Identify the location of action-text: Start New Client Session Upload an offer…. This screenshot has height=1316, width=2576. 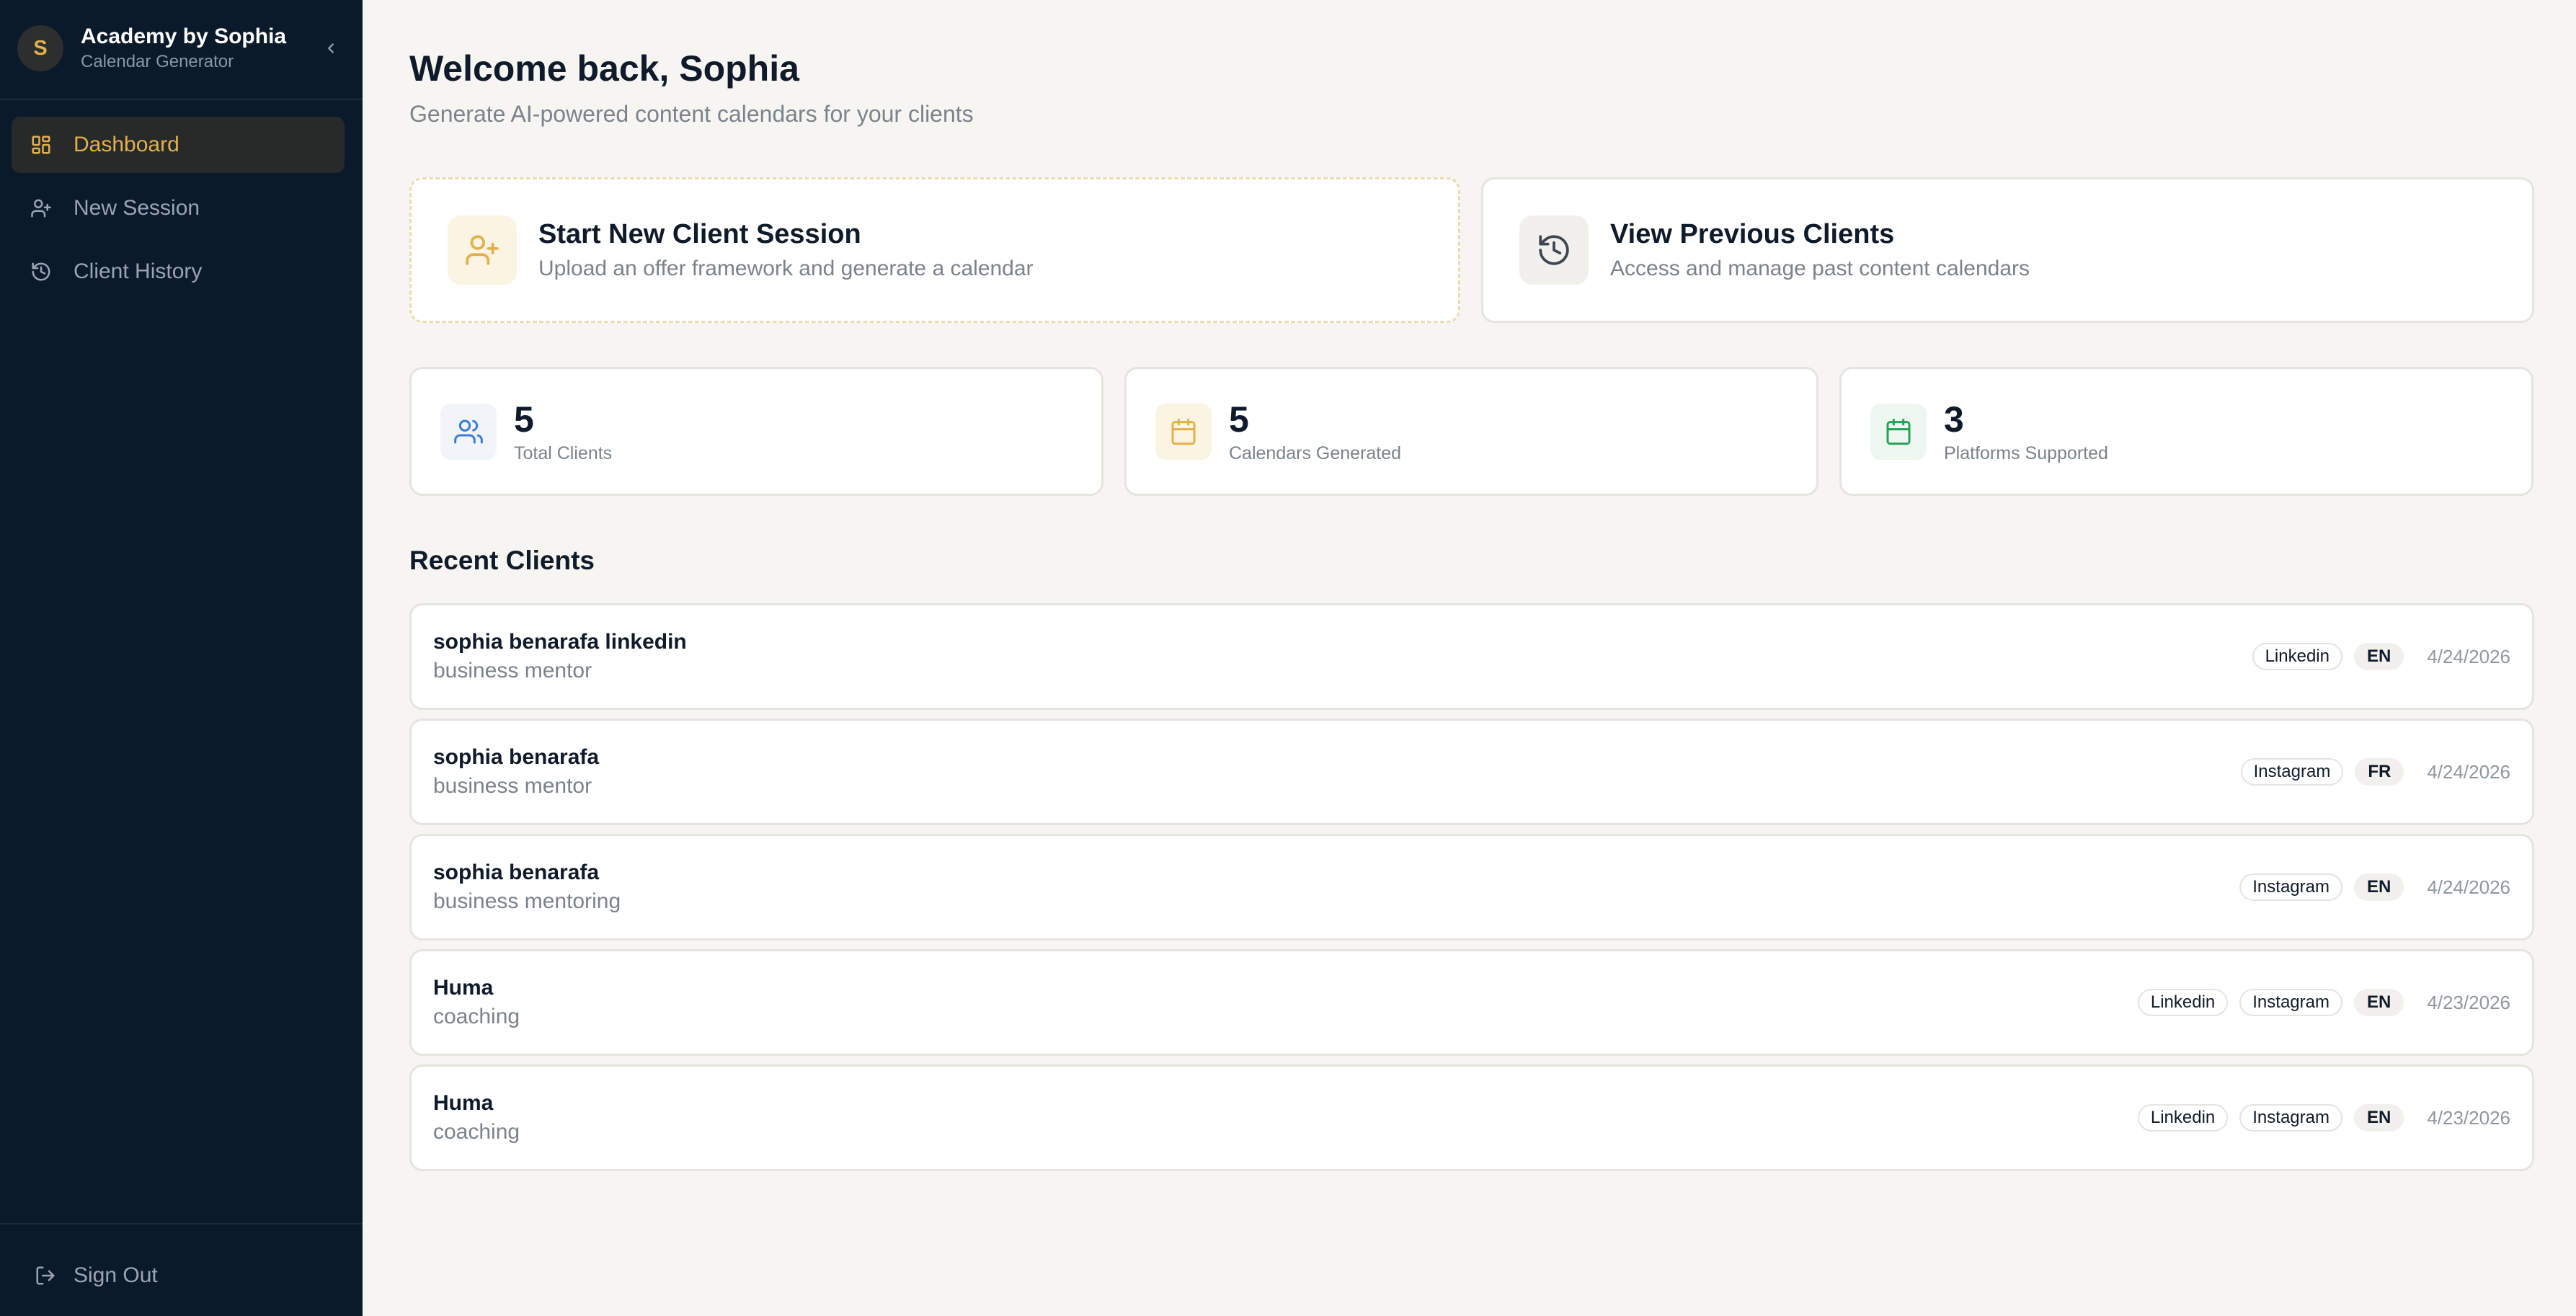
(786, 251).